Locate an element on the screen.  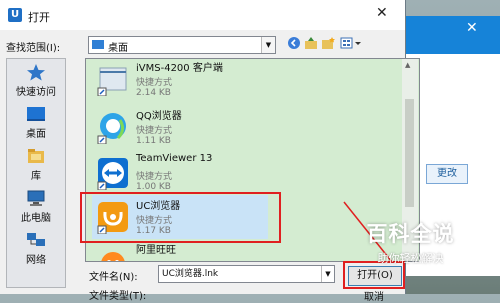
file-name: 阿里旺旺 is located at coordinates (156, 250).